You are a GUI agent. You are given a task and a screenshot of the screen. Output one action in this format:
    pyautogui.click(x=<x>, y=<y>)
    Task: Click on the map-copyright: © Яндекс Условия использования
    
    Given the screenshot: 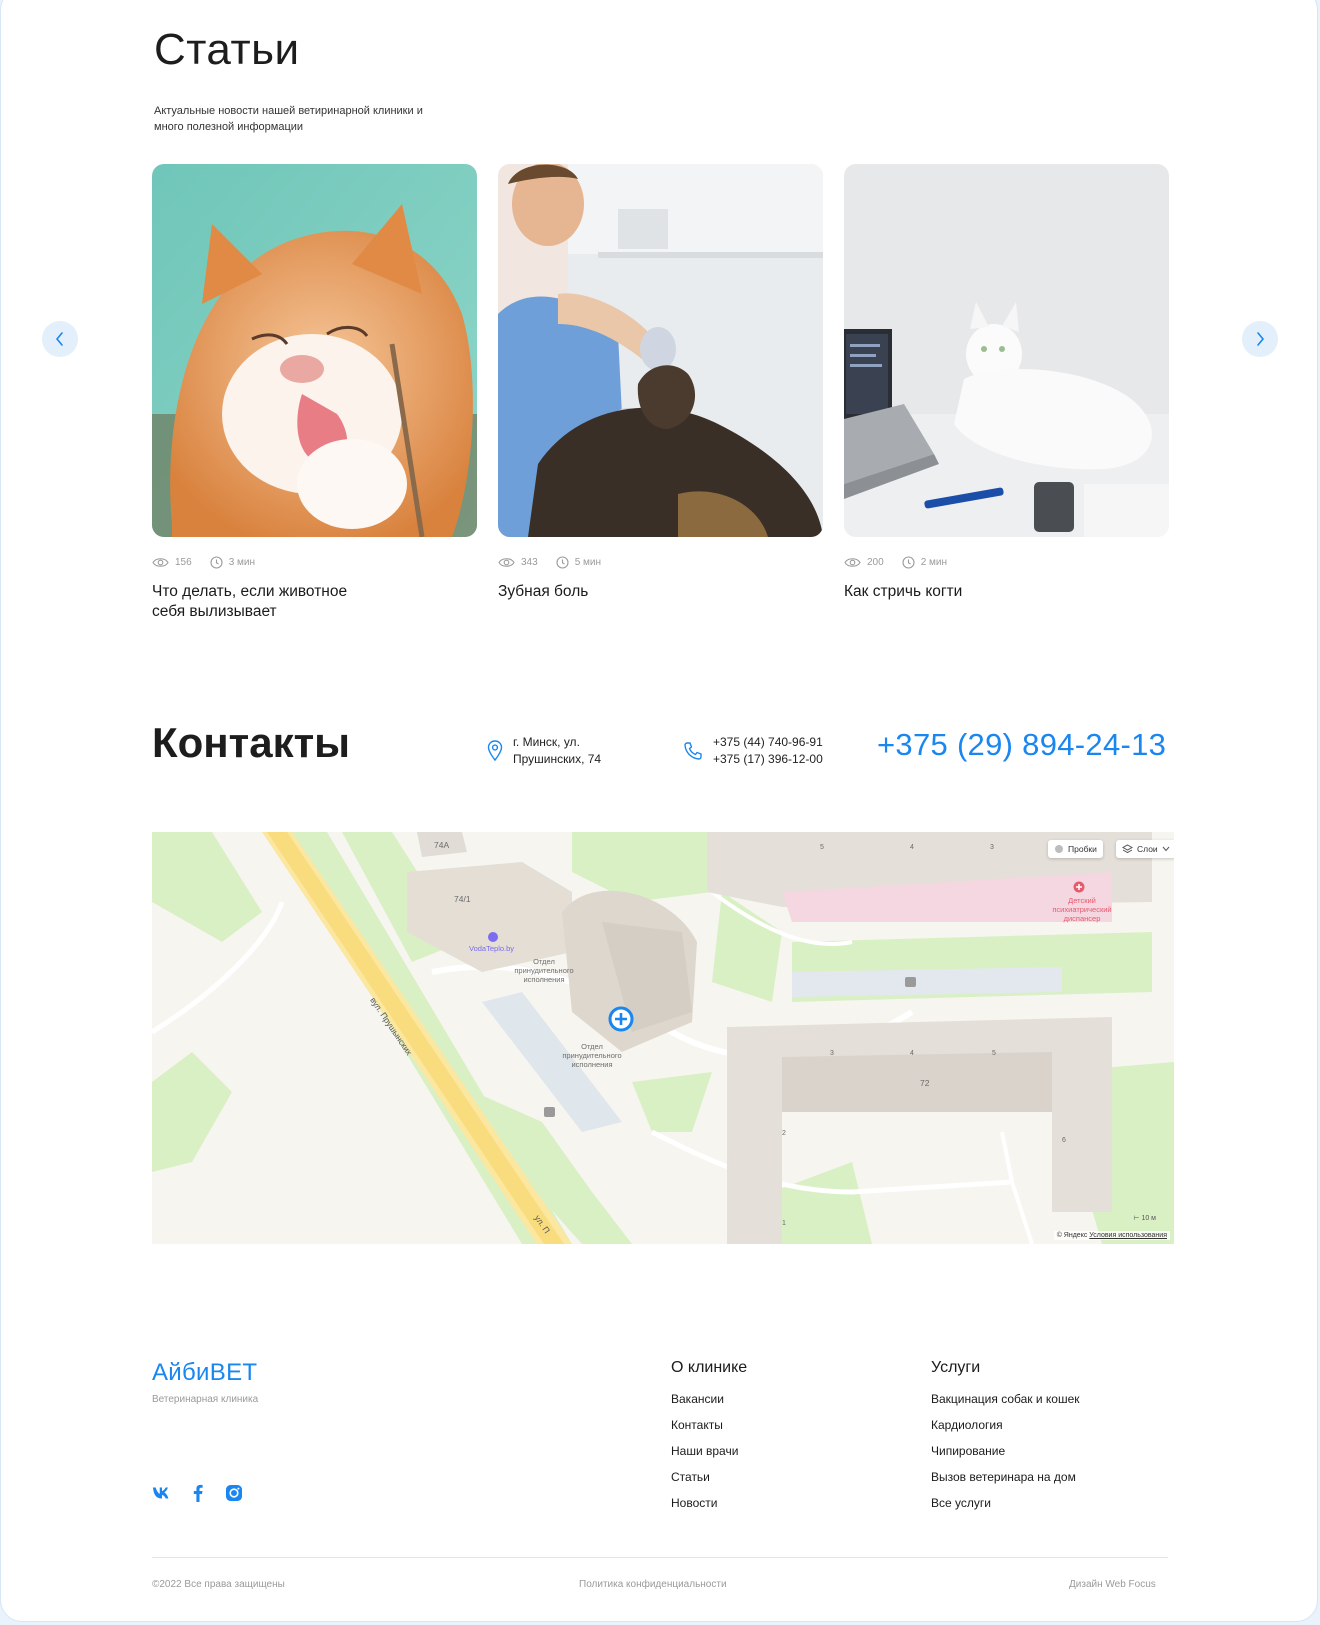 What is the action you would take?
    pyautogui.click(x=1111, y=1235)
    